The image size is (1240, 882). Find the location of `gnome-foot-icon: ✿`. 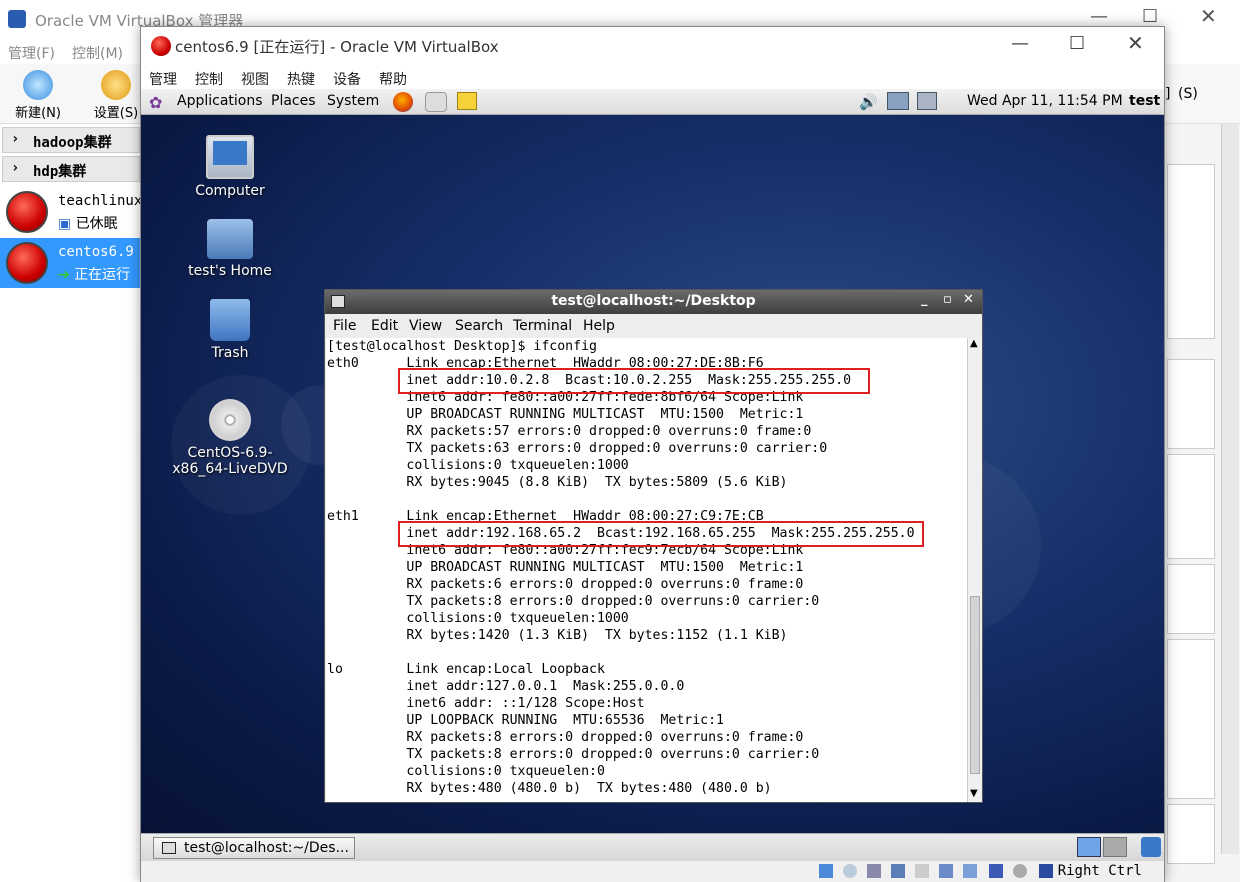

gnome-foot-icon: ✿ is located at coordinates (156, 102).